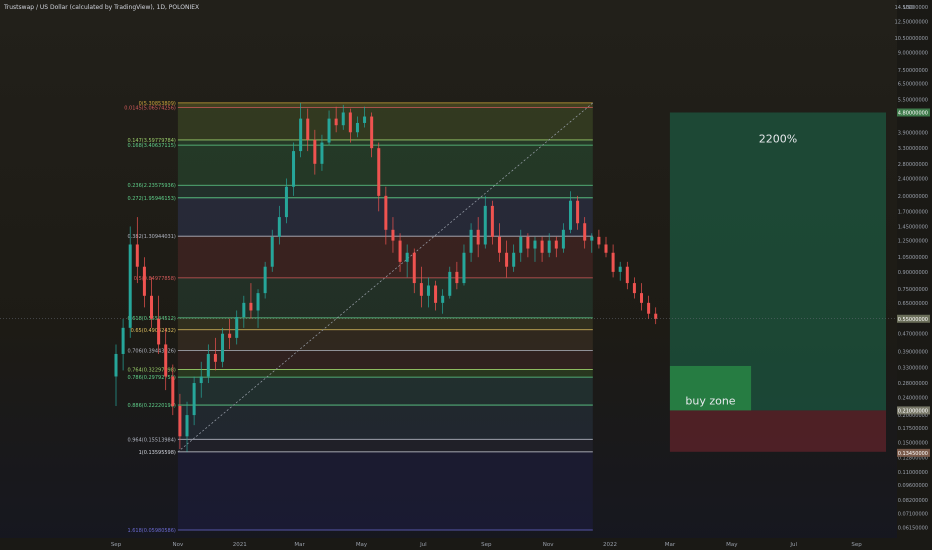 The width and height of the screenshot is (932, 550). I want to click on fib-label: 0.382(1.30944031), so click(151, 237).